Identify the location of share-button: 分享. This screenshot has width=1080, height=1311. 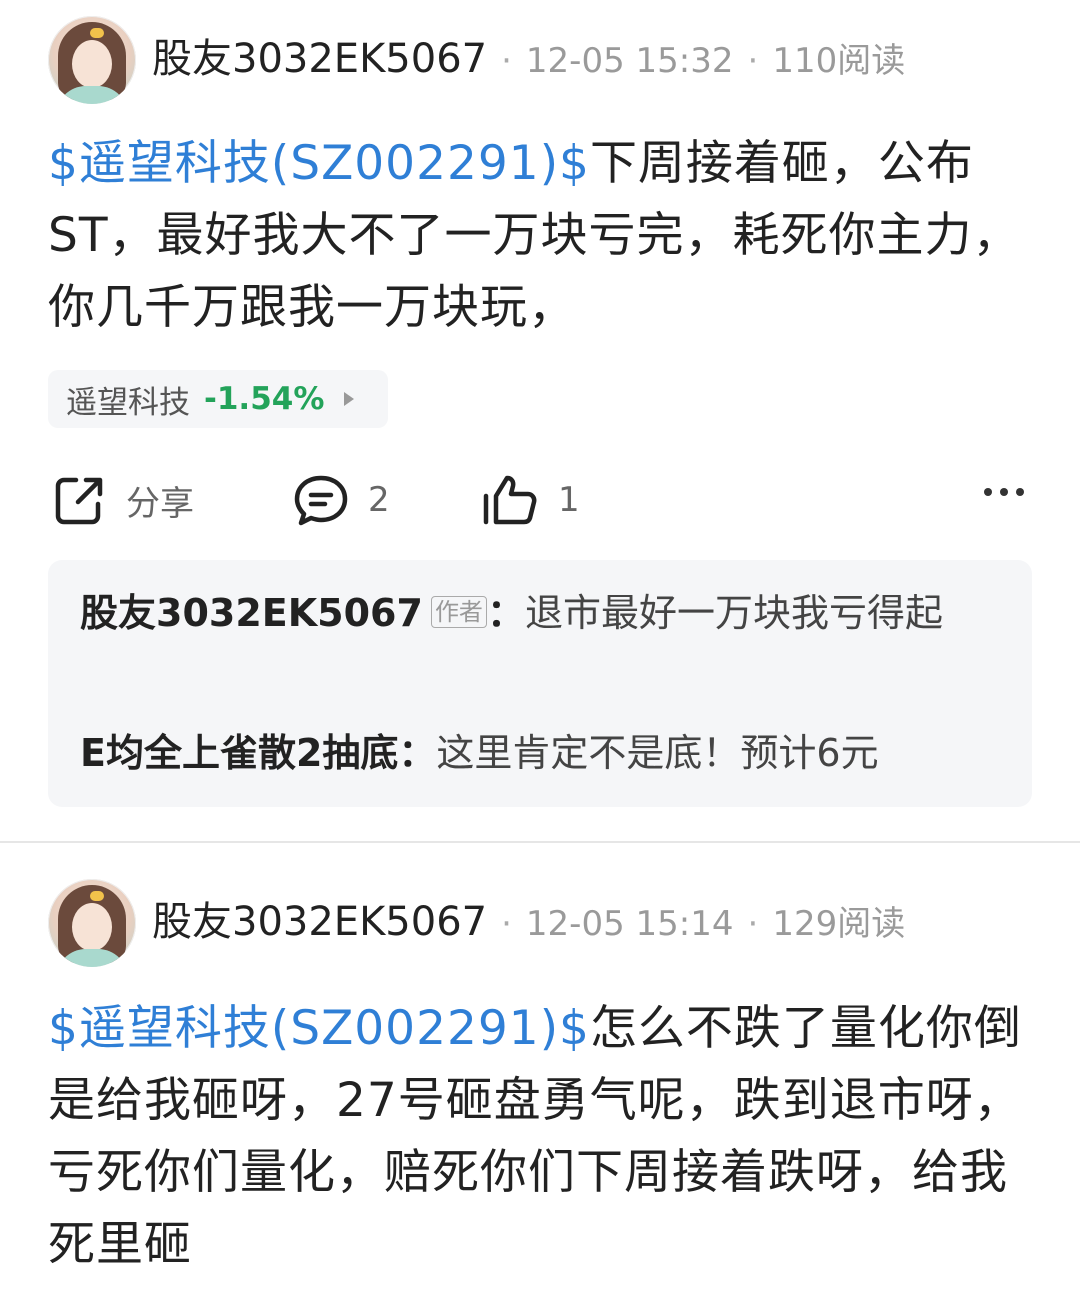
(123, 500).